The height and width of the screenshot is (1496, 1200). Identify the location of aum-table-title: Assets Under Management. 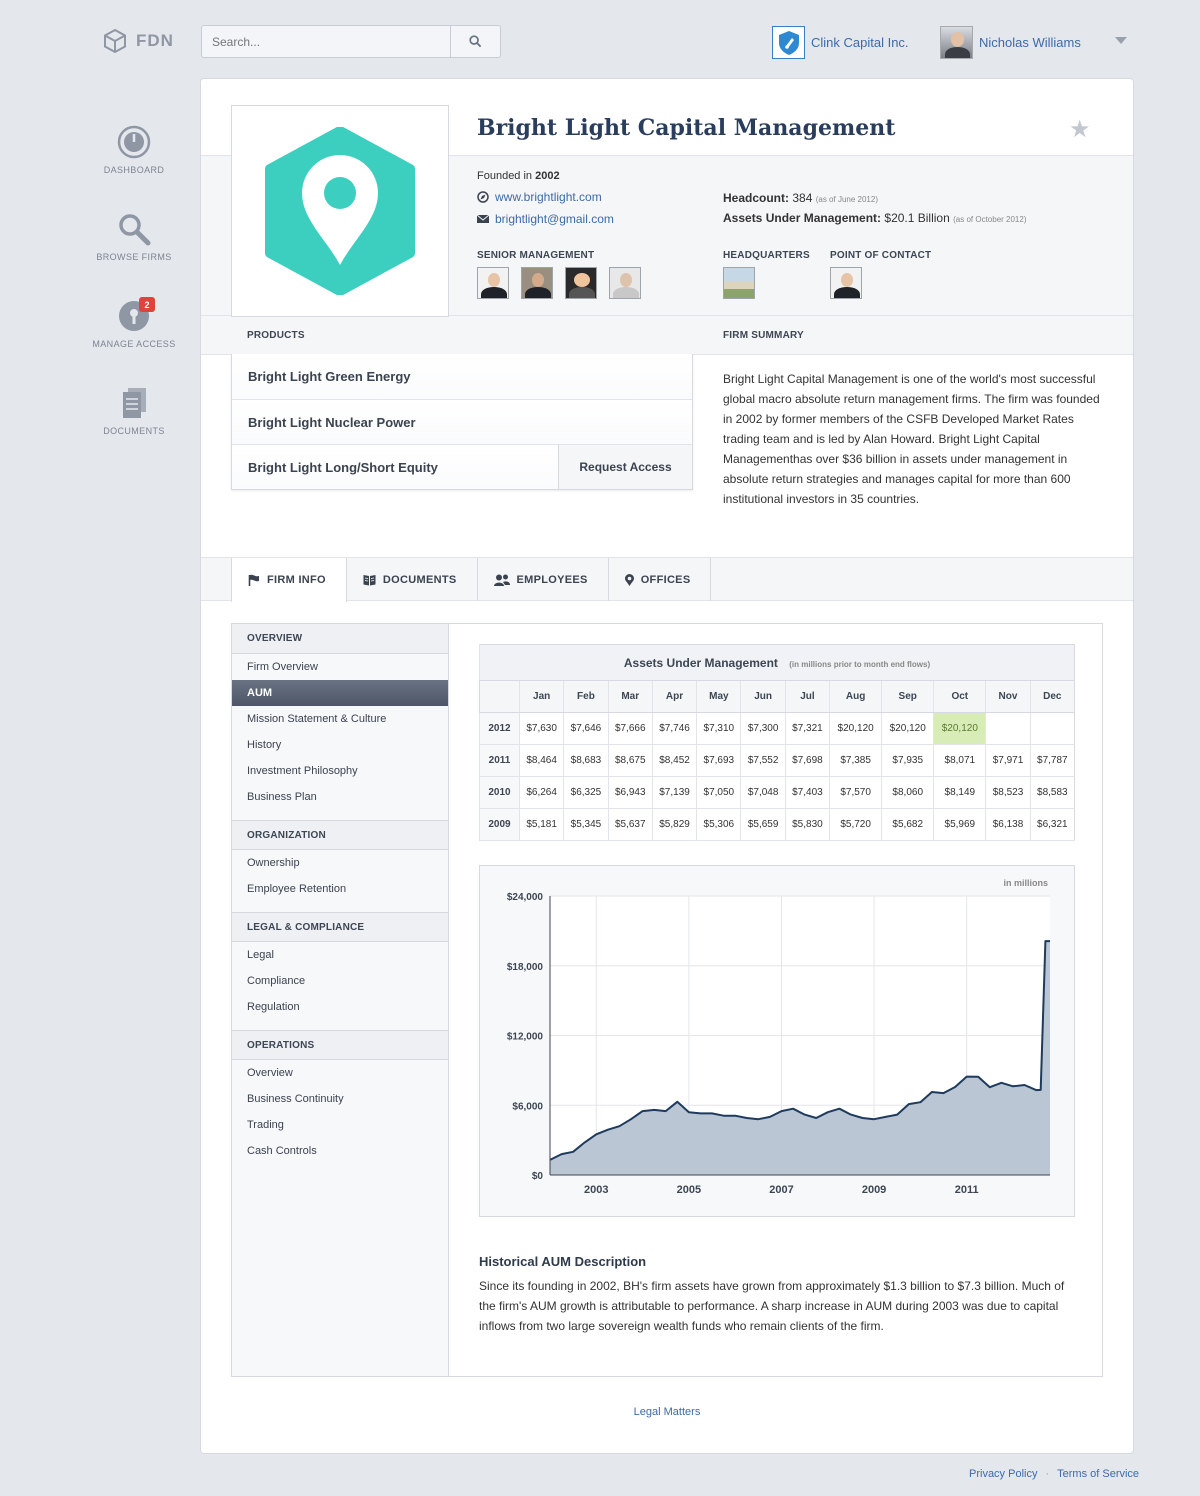
(700, 662).